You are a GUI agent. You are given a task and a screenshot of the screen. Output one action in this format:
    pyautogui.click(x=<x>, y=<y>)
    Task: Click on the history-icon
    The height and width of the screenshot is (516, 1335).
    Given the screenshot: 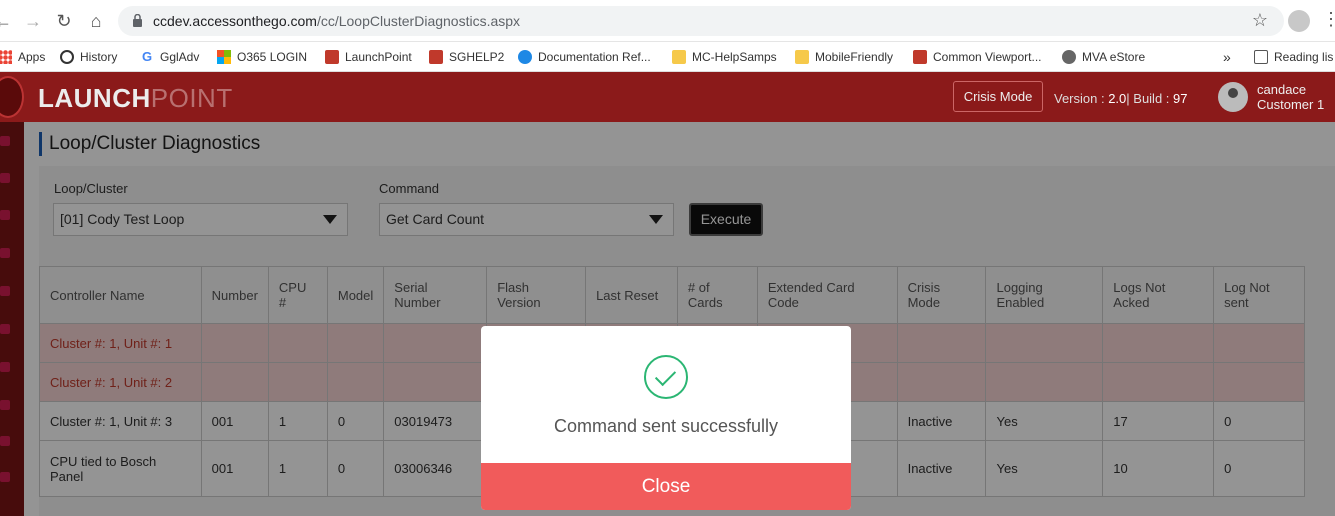 What is the action you would take?
    pyautogui.click(x=67, y=57)
    